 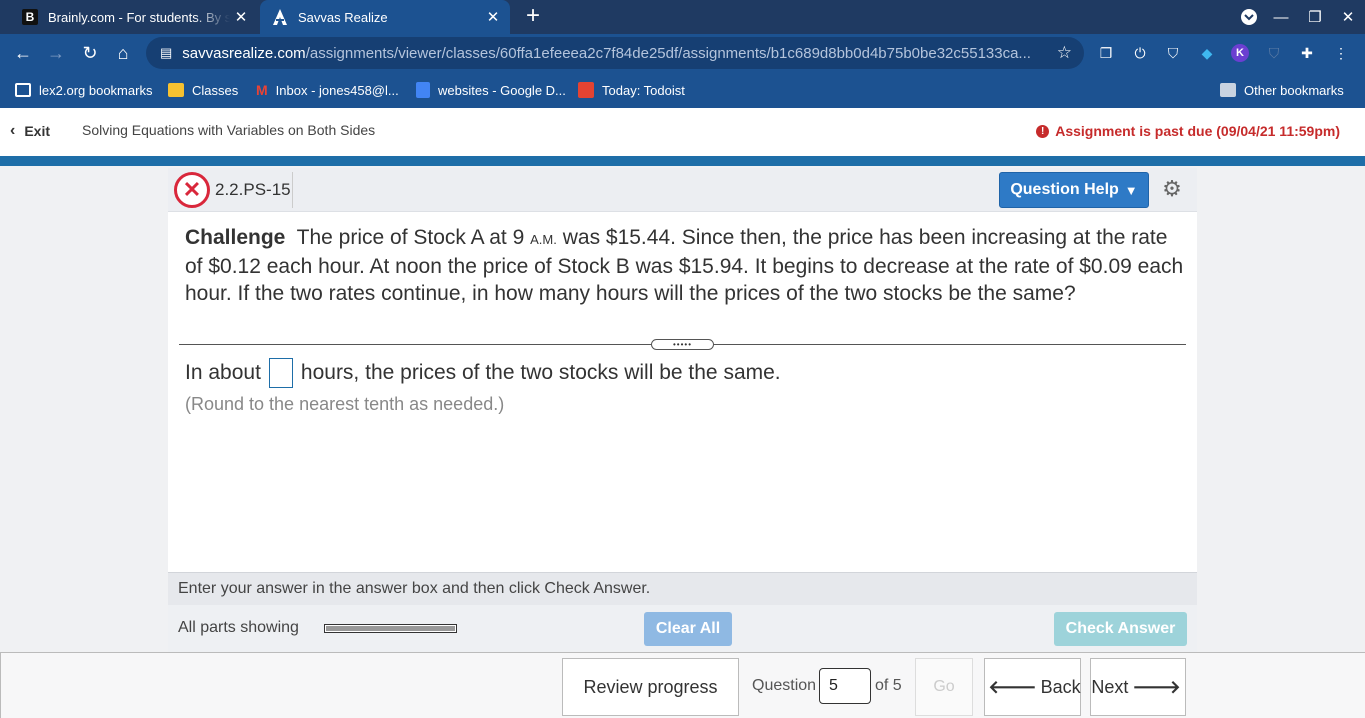 What do you see at coordinates (192, 190) in the screenshot?
I see `incorrect-icon: ✕` at bounding box center [192, 190].